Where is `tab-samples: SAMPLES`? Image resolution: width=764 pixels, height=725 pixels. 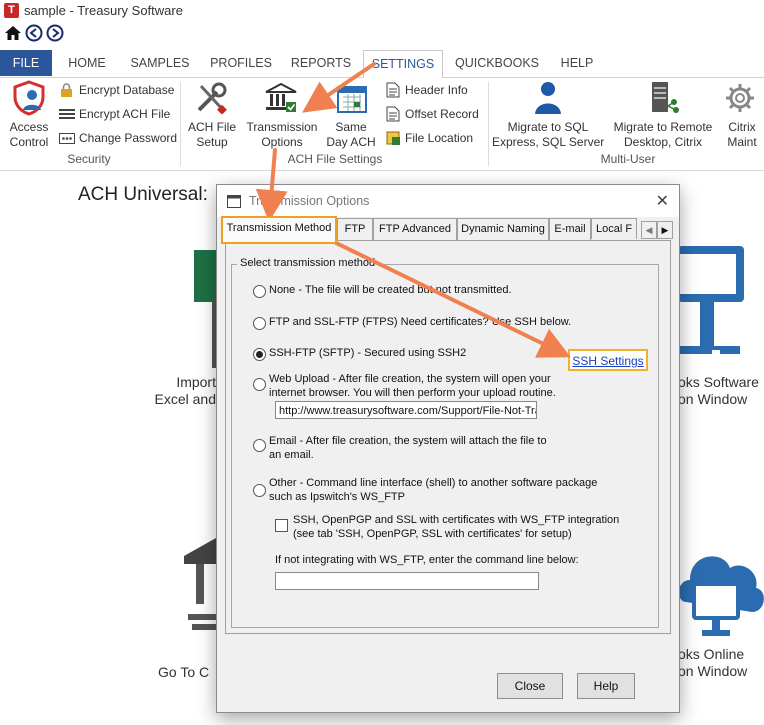 tab-samples: SAMPLES is located at coordinates (160, 63).